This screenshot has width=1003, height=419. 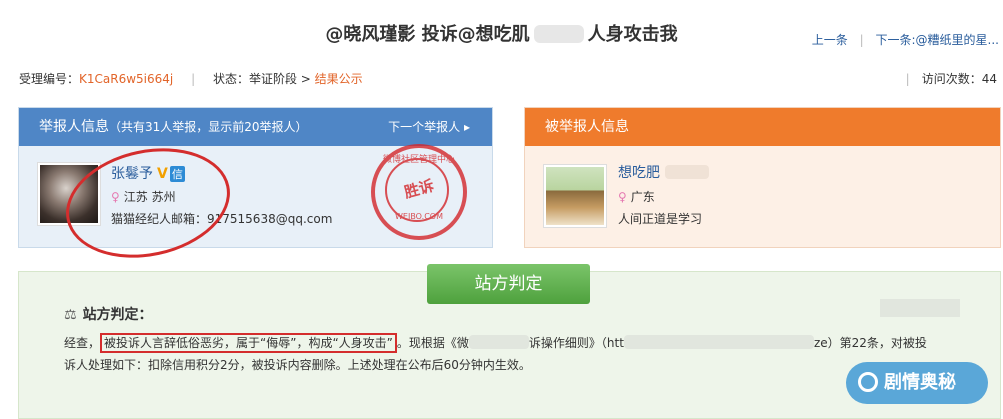 What do you see at coordinates (70, 315) in the screenshot?
I see `gavel-icon: ⚖` at bounding box center [70, 315].